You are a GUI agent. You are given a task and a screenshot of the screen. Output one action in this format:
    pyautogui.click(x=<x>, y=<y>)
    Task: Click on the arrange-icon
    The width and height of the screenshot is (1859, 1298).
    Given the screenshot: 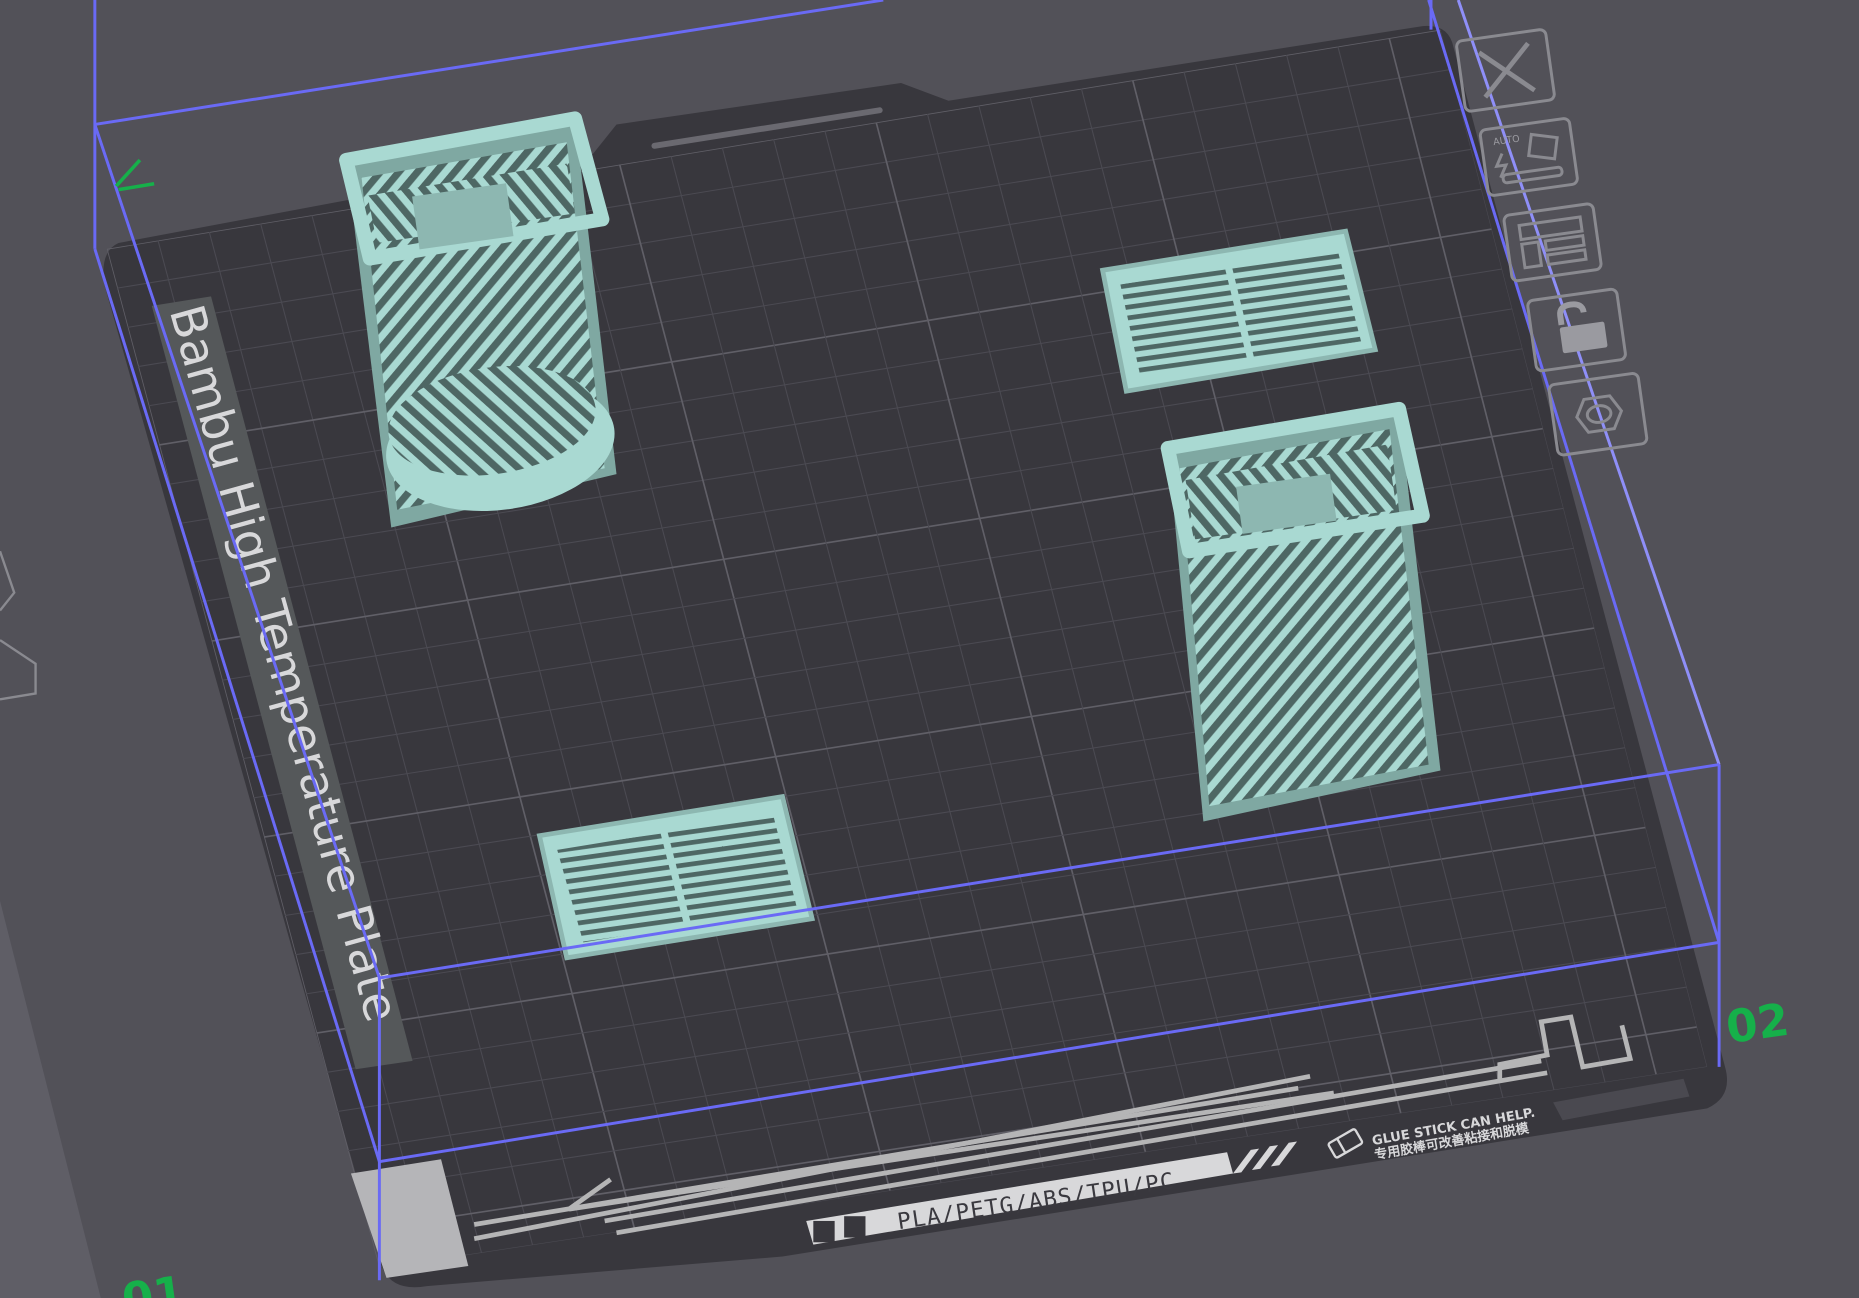 What is the action you would take?
    pyautogui.click(x=1552, y=242)
    